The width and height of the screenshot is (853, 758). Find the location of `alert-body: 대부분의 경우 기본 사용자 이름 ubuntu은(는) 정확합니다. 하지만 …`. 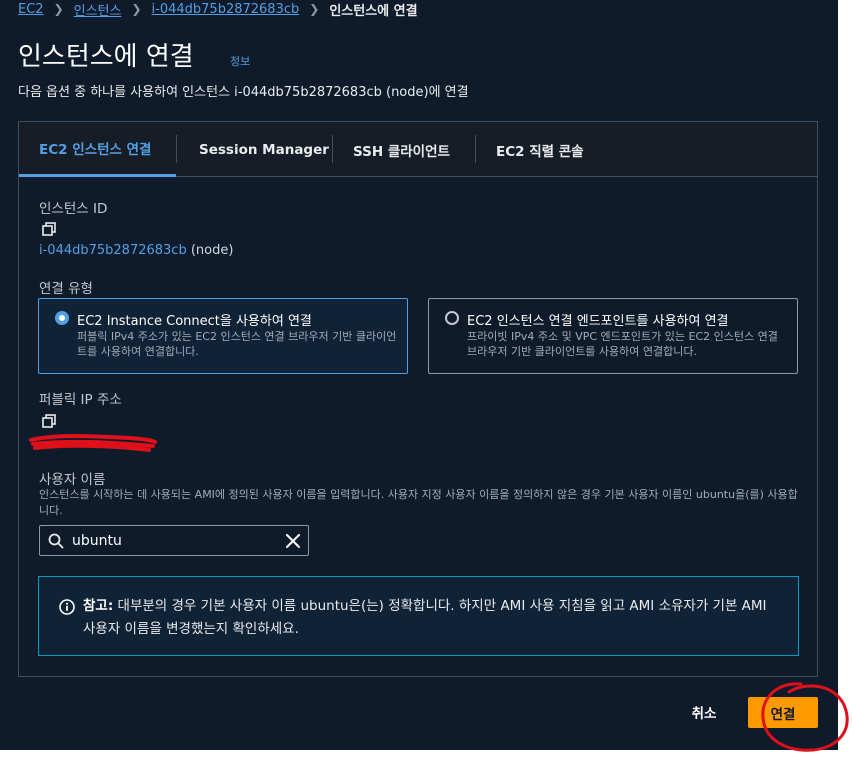

alert-body: 대부분의 경우 기본 사용자 이름 ubuntu은(는) 정확합니다. 하지만 … is located at coordinates (425, 617).